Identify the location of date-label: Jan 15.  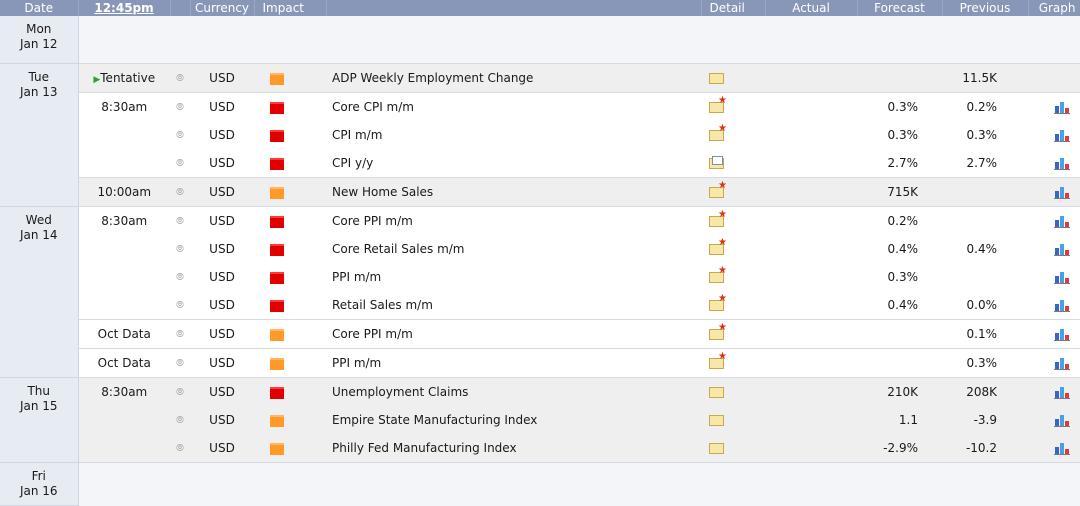
(38, 406).